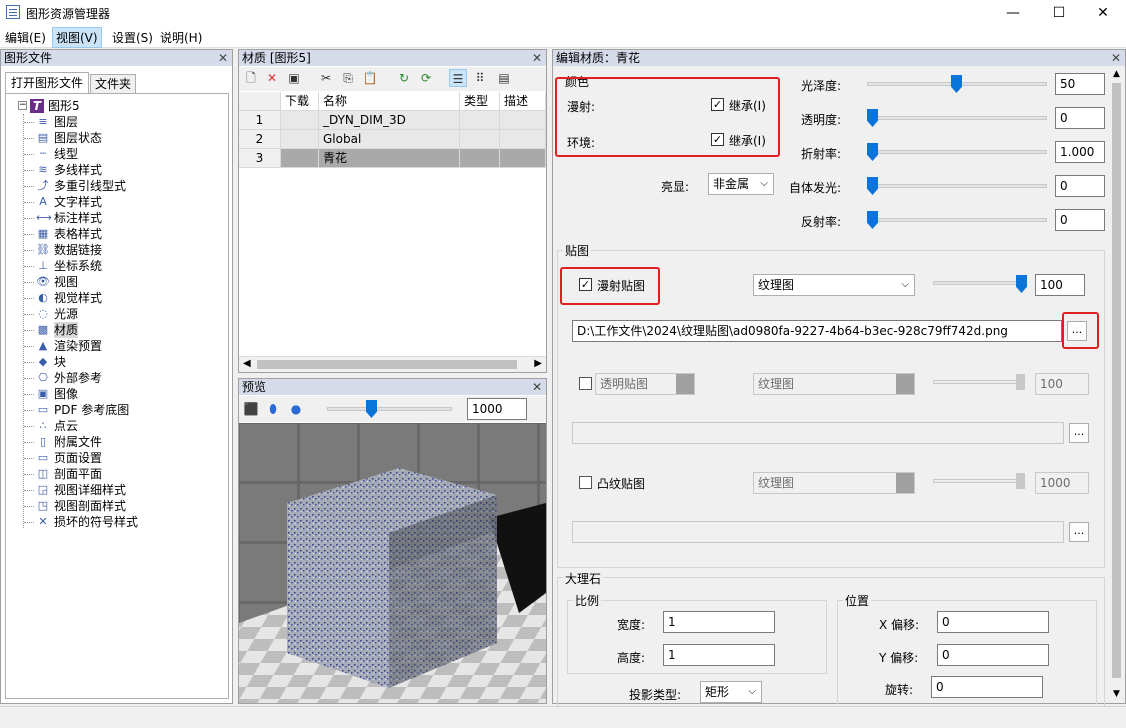  I want to click on tree-item: 数据链接, so click(78, 250).